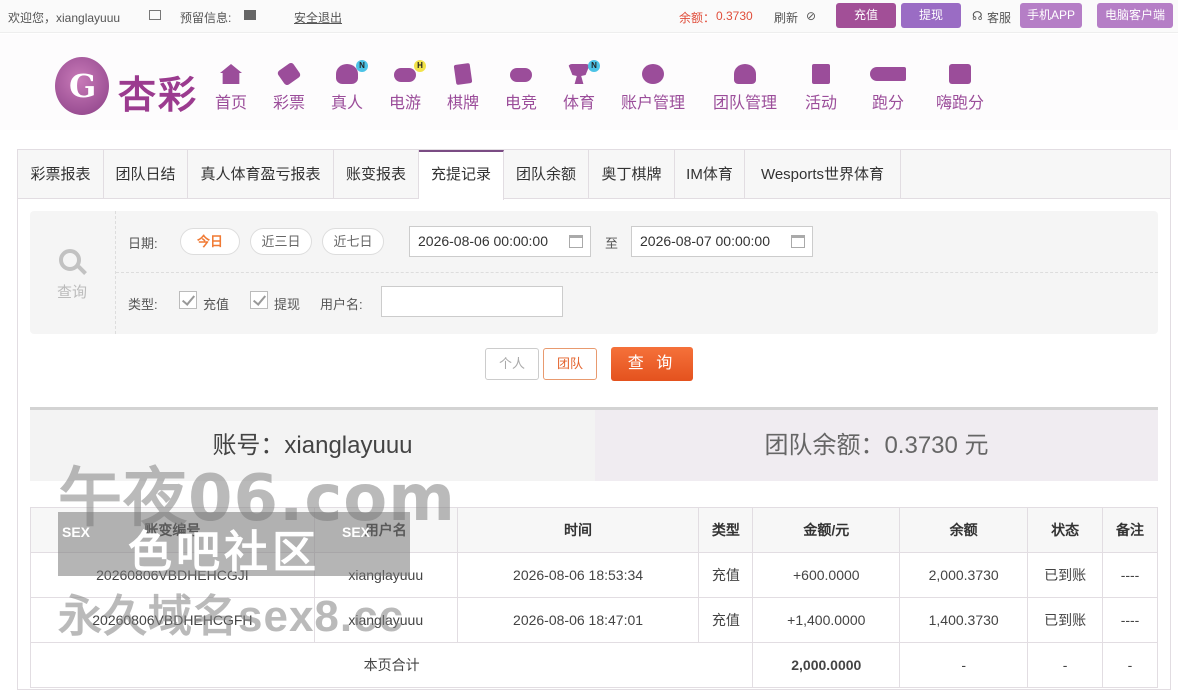 The image size is (1178, 690). Describe the element at coordinates (977, 16) in the screenshot. I see `headset-icon: ☊` at that location.